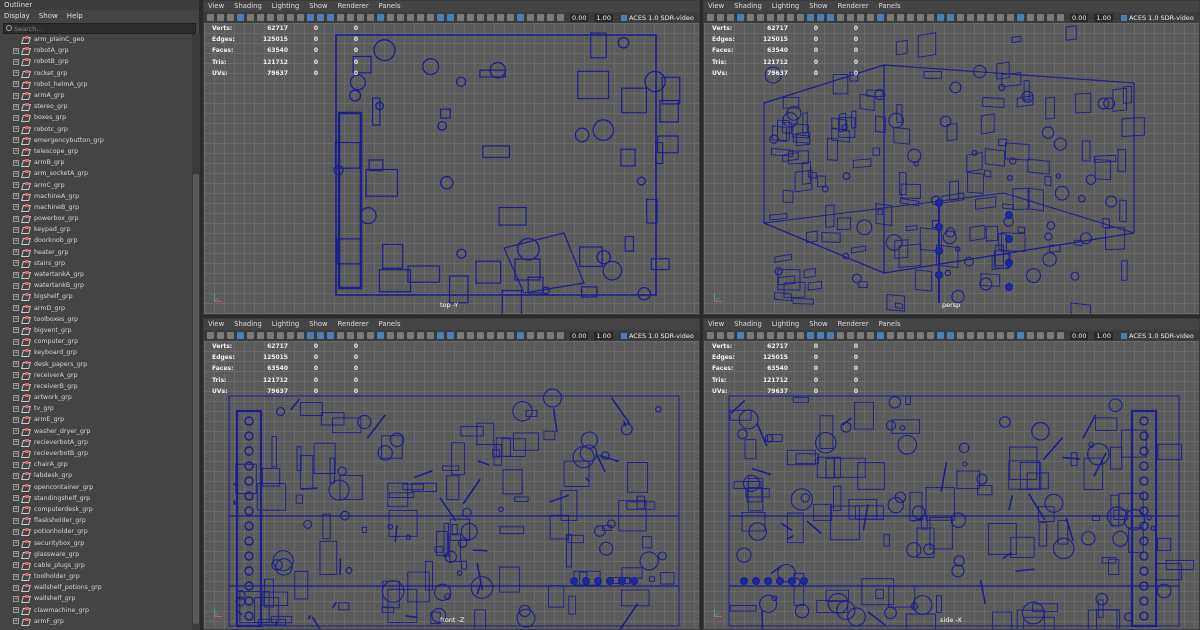 This screenshot has height=630, width=1200. I want to click on menu-display: Display, so click(17, 16).